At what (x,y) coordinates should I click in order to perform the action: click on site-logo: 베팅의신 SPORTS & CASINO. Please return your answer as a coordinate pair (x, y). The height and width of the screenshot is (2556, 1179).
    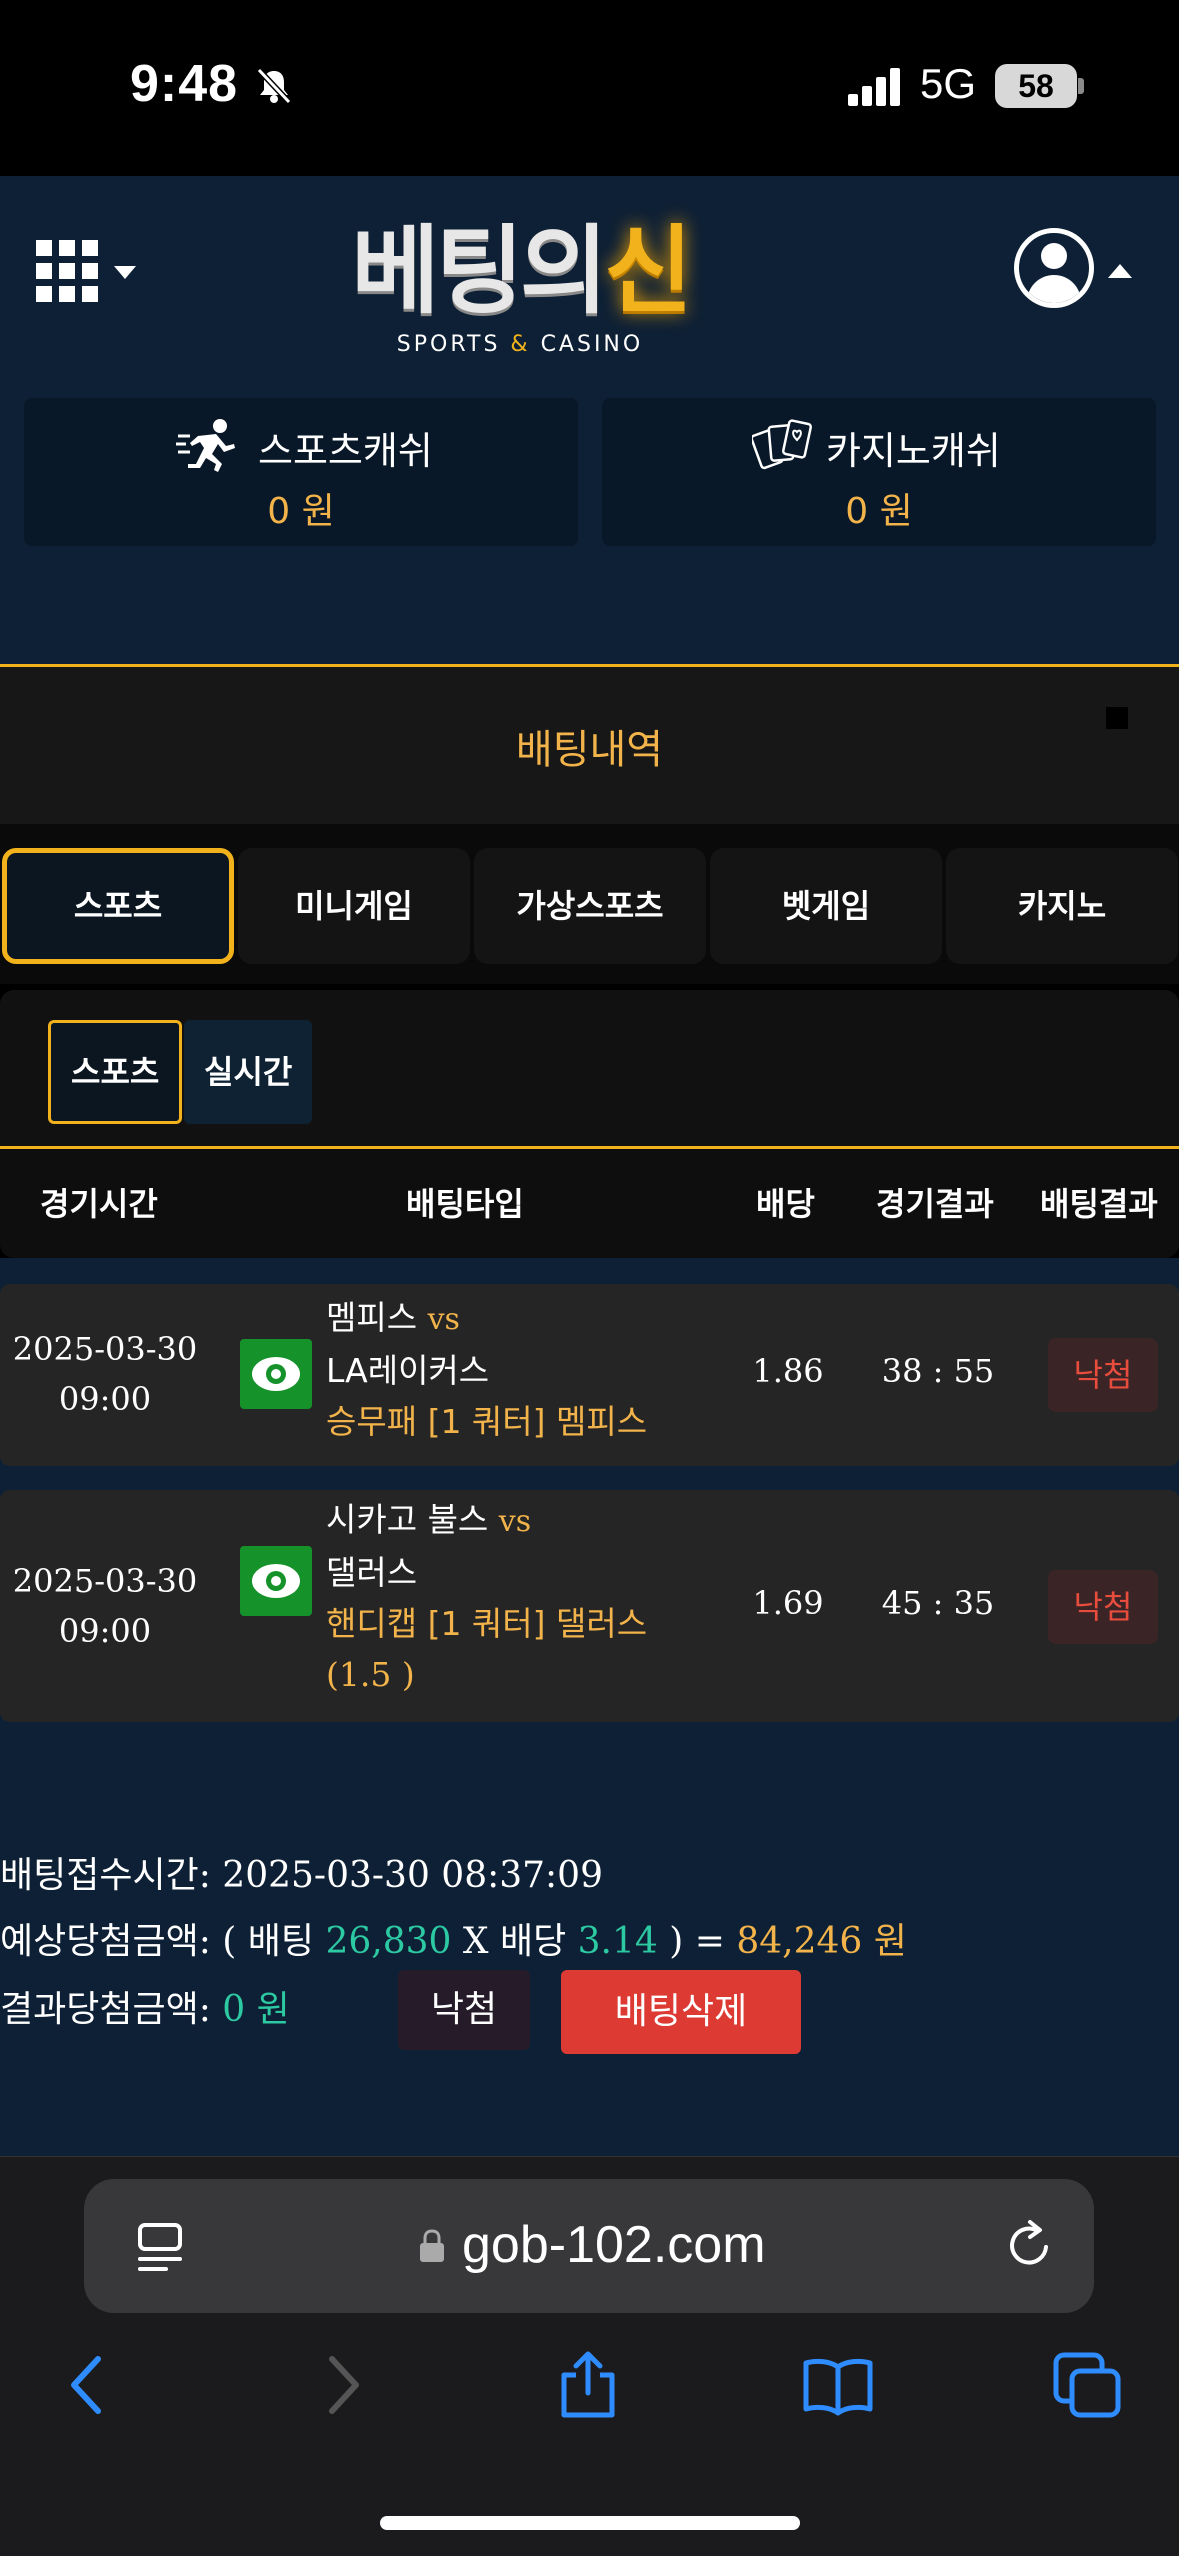
    Looking at the image, I should click on (520, 291).